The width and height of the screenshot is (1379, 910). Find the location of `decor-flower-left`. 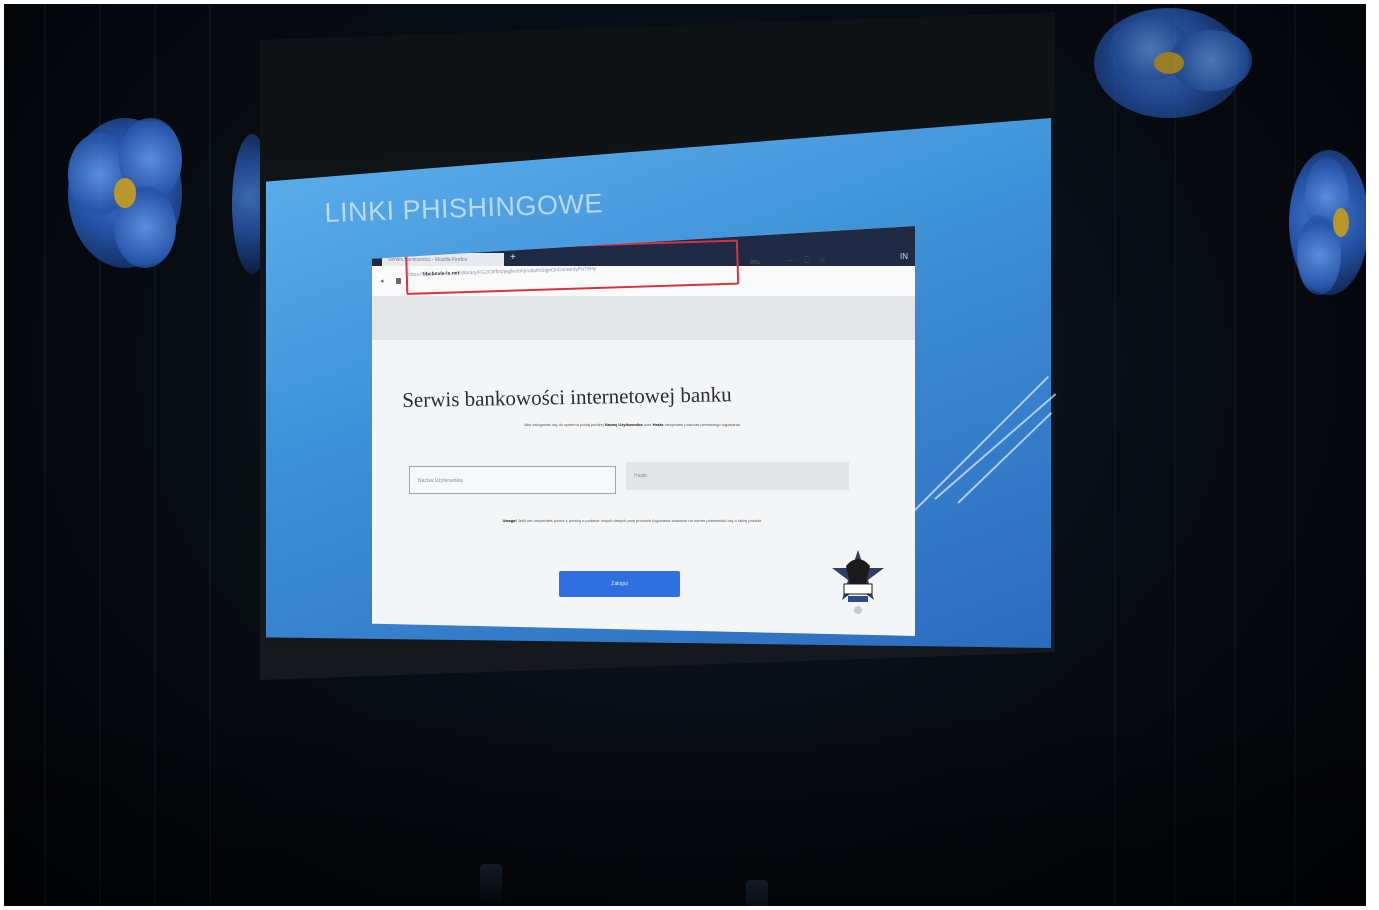

decor-flower-left is located at coordinates (125, 193).